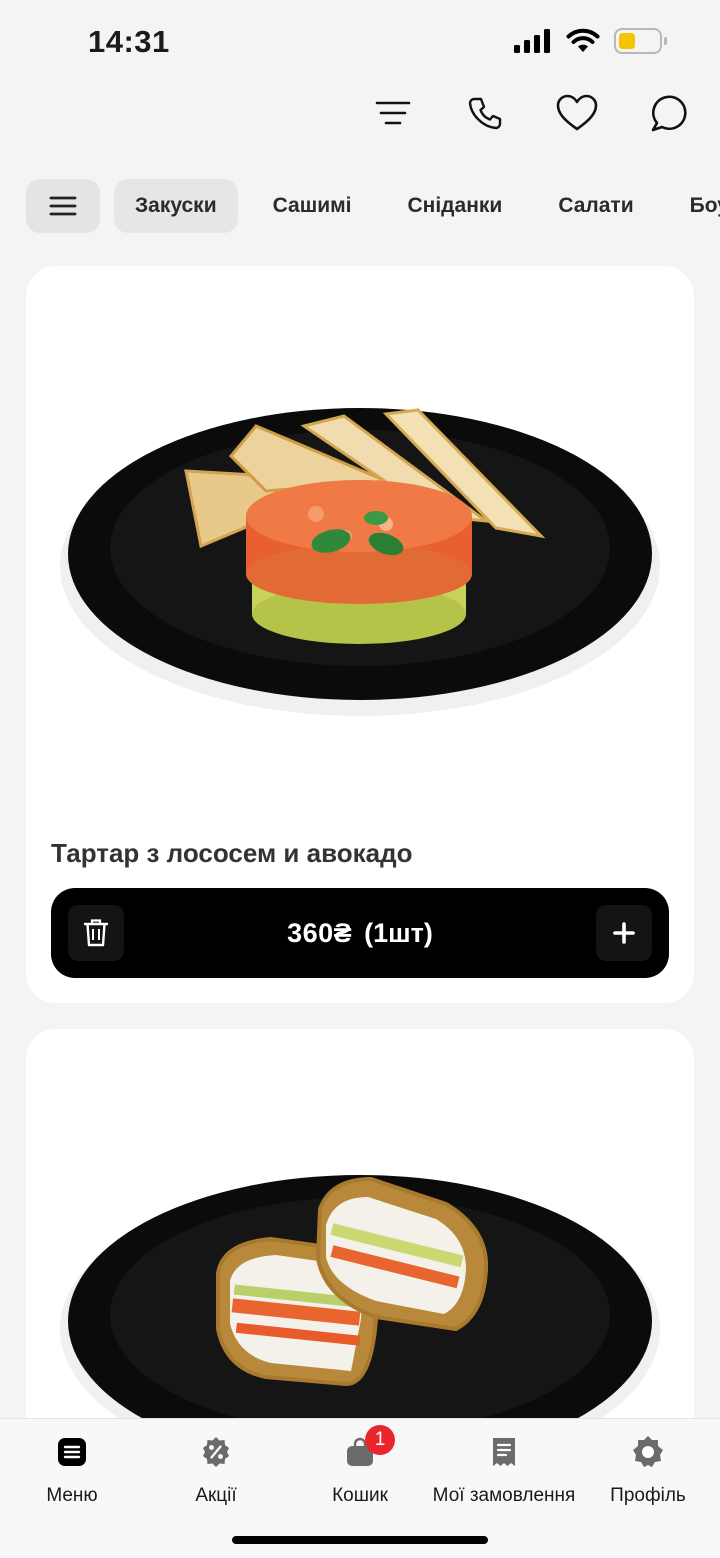 The image size is (720, 1558). I want to click on heart-icon, so click(577, 112).